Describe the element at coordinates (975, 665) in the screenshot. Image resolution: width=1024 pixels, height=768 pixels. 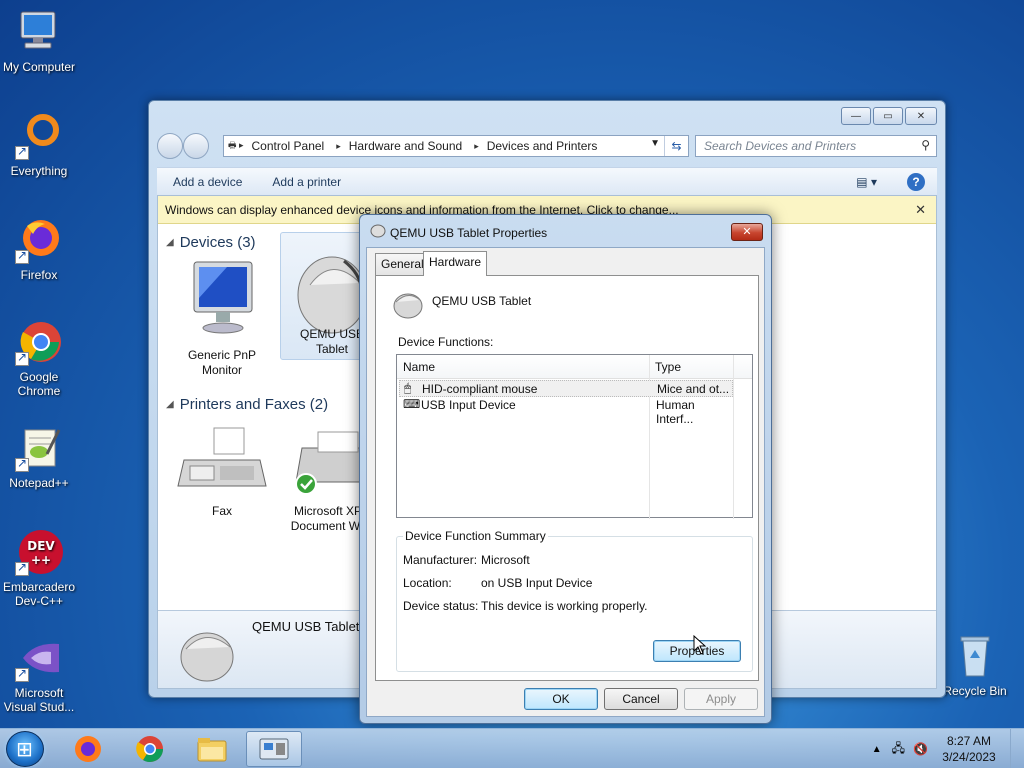
I see `desktop-icon-recycle-bin: Recycle Bin` at that location.